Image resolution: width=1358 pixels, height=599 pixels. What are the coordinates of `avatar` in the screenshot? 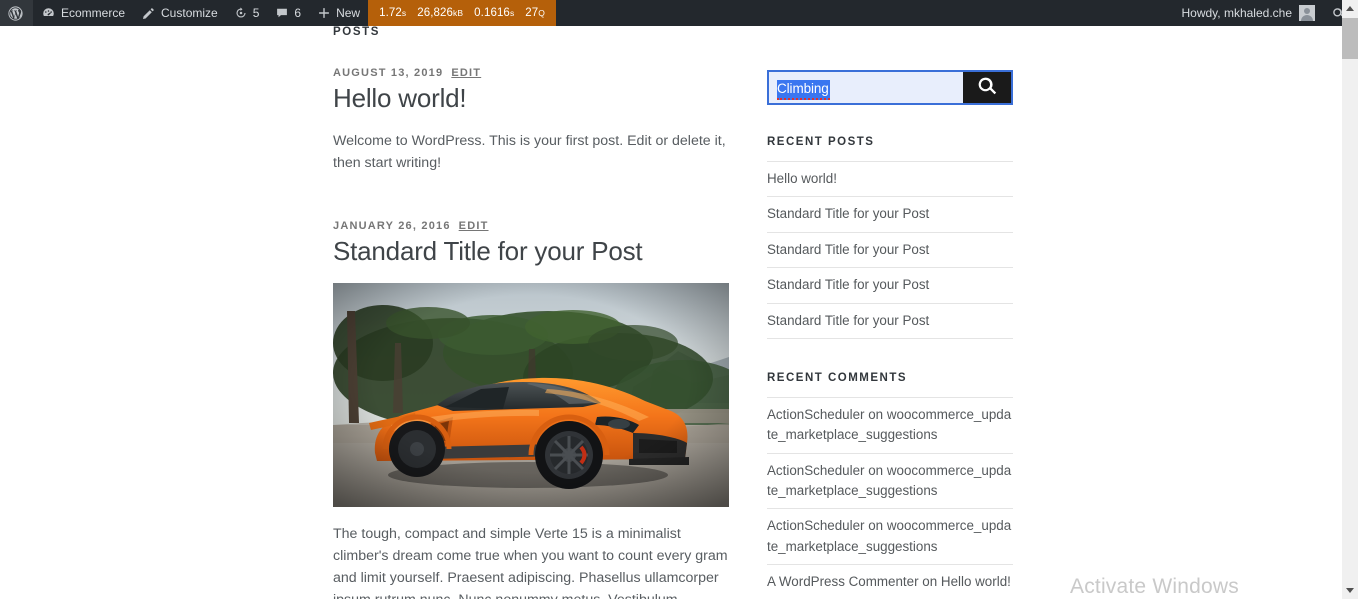 It's located at (1307, 13).